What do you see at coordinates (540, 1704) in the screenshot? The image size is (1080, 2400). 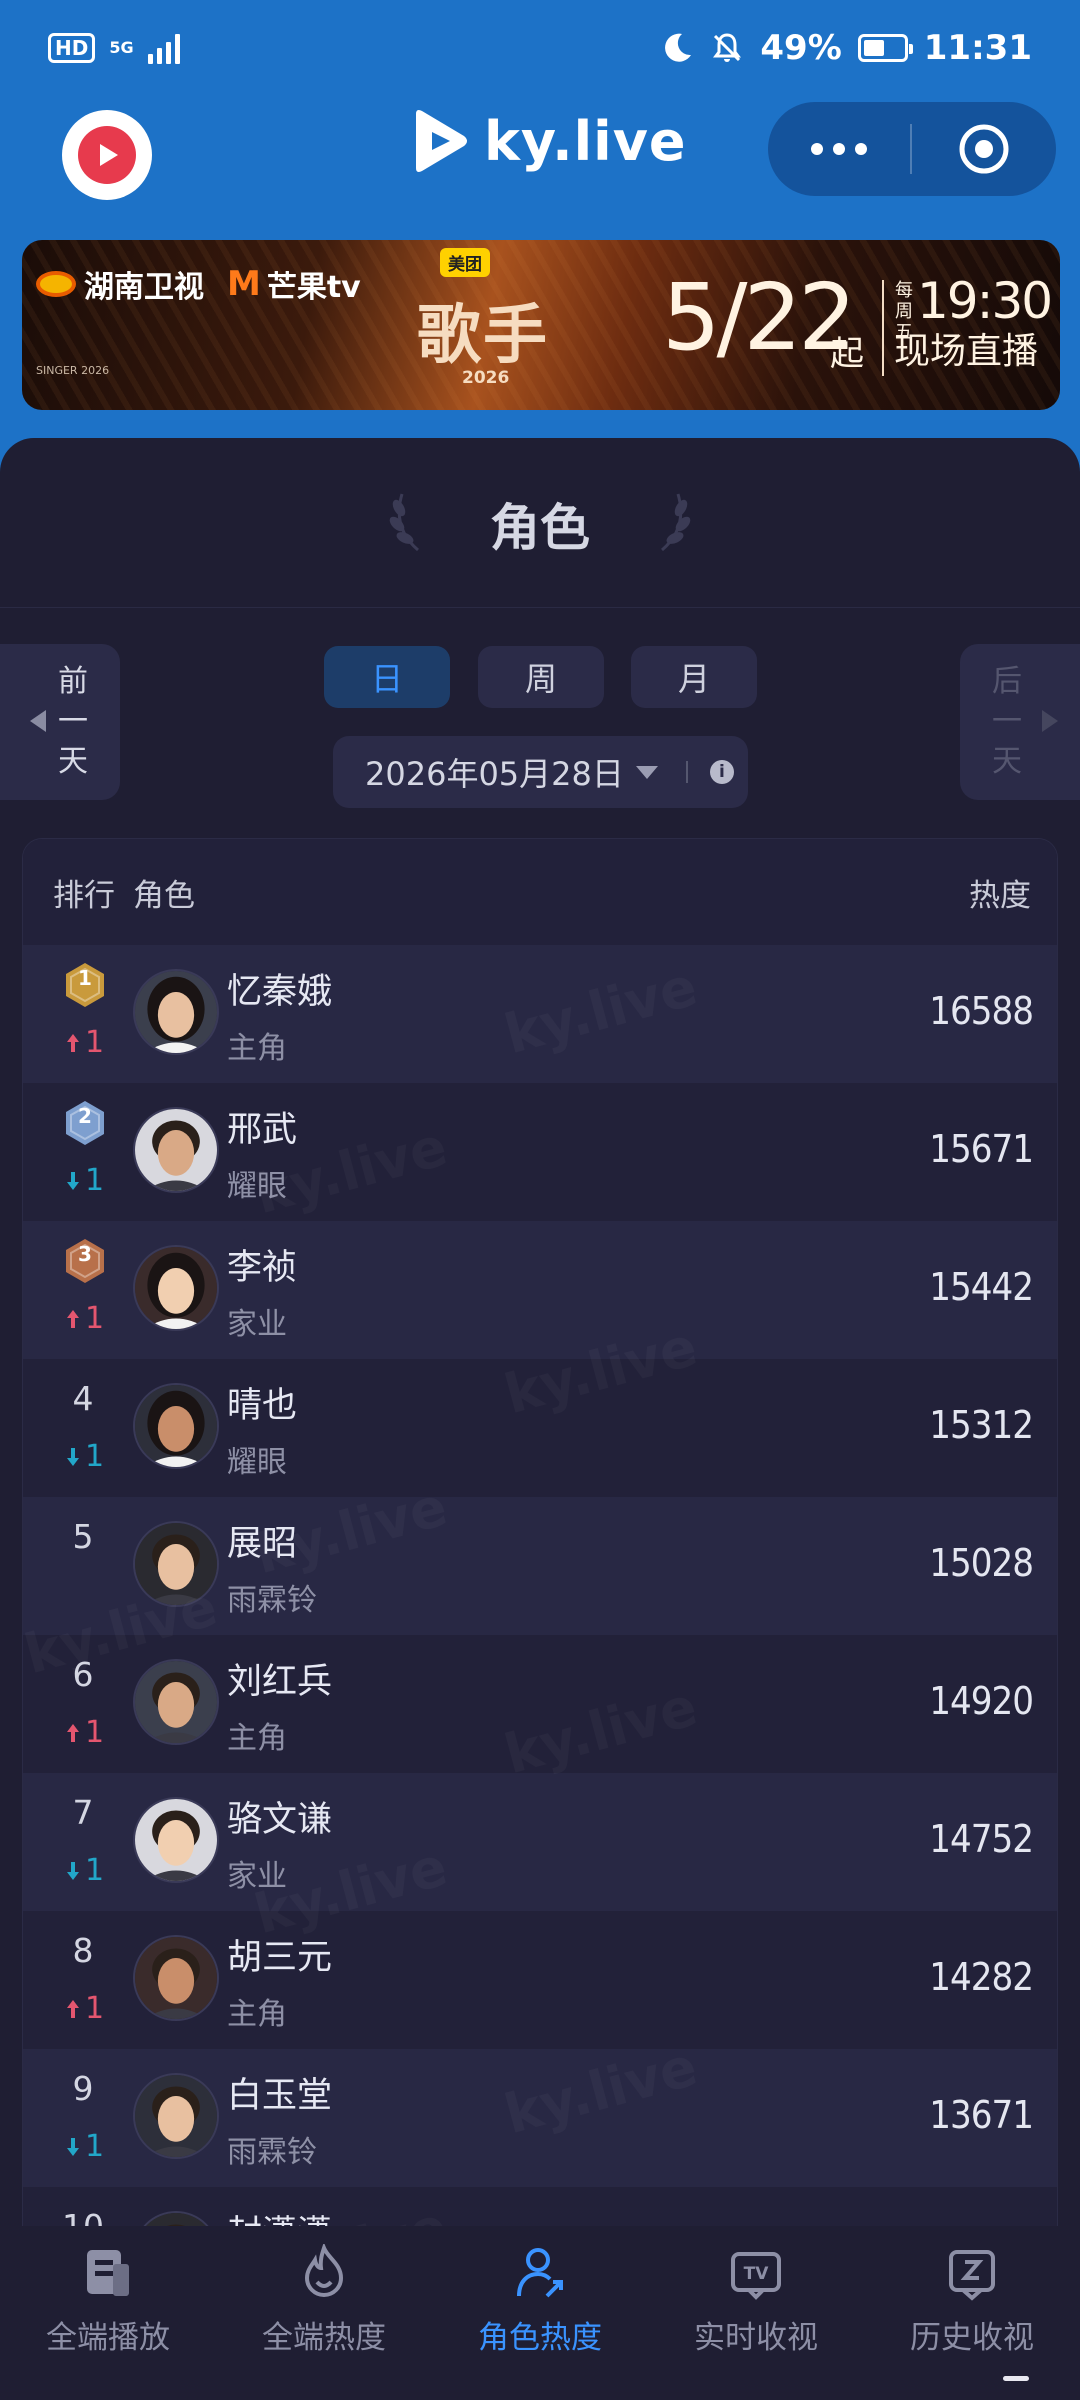 I see `table-row: 6 1 刘红兵 主角 14920` at bounding box center [540, 1704].